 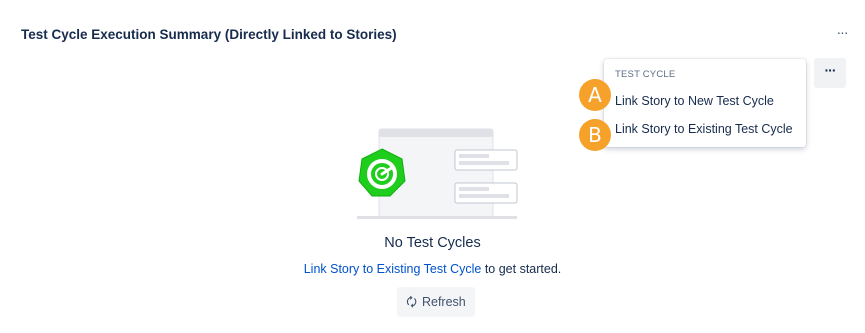 I want to click on annotation-marker-a: A, so click(x=595, y=95).